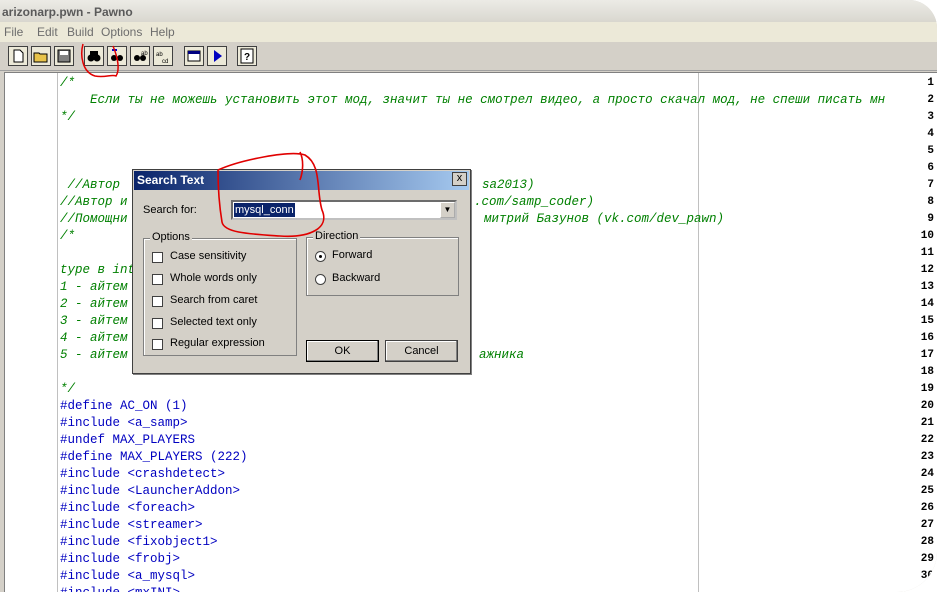  Describe the element at coordinates (165, 61) in the screenshot. I see `svg-text: cd` at that location.